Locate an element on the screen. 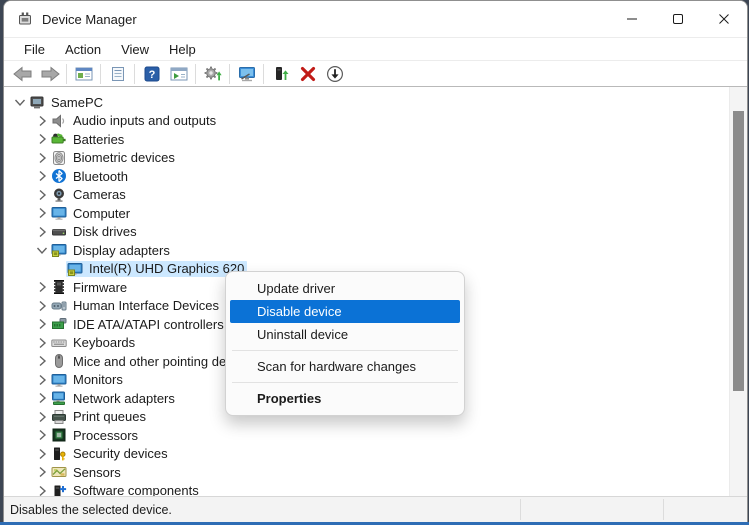 This screenshot has height=525, width=749. back-button is located at coordinates (22, 73).